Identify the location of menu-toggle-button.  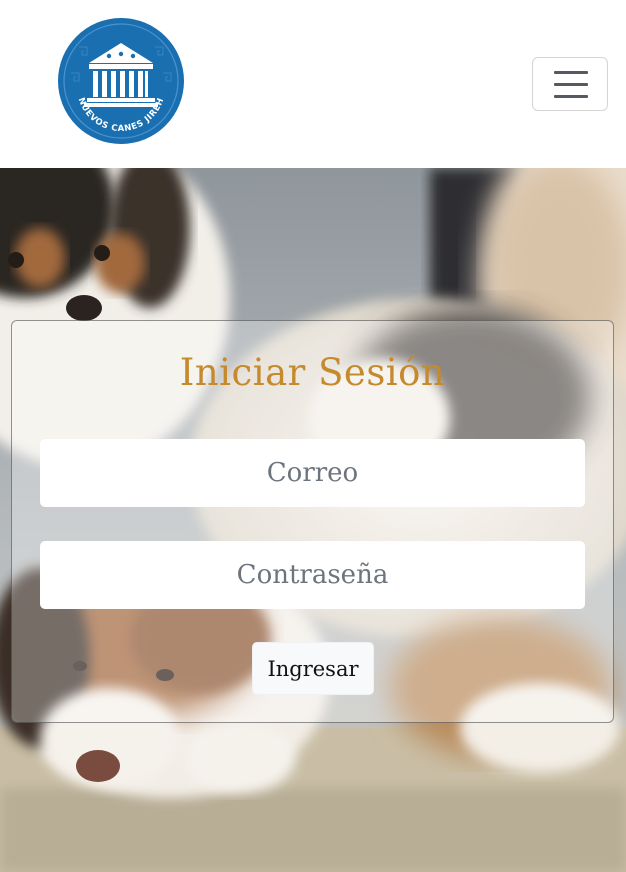
(570, 84).